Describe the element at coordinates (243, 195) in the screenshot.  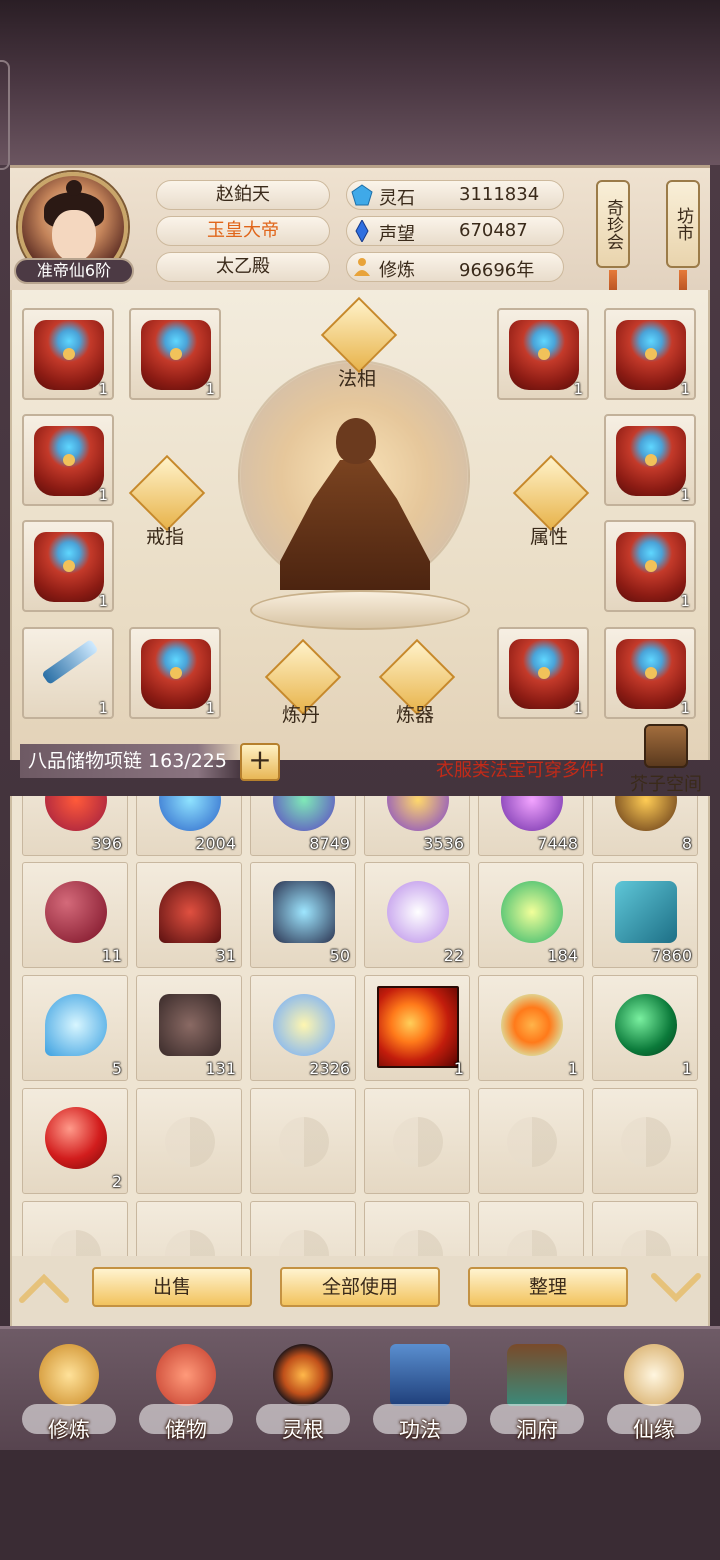
I see `player-name: 赵鉑天` at that location.